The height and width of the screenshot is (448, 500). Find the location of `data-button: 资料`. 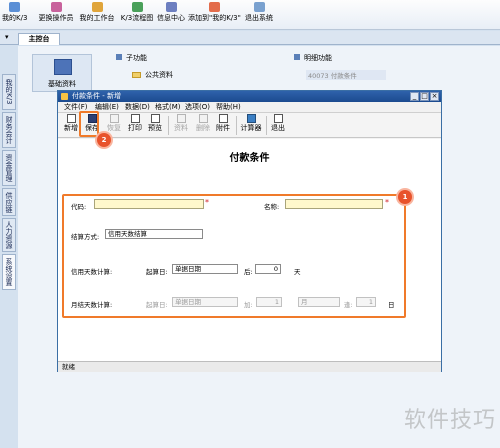

data-button: 资料 is located at coordinates (181, 124).